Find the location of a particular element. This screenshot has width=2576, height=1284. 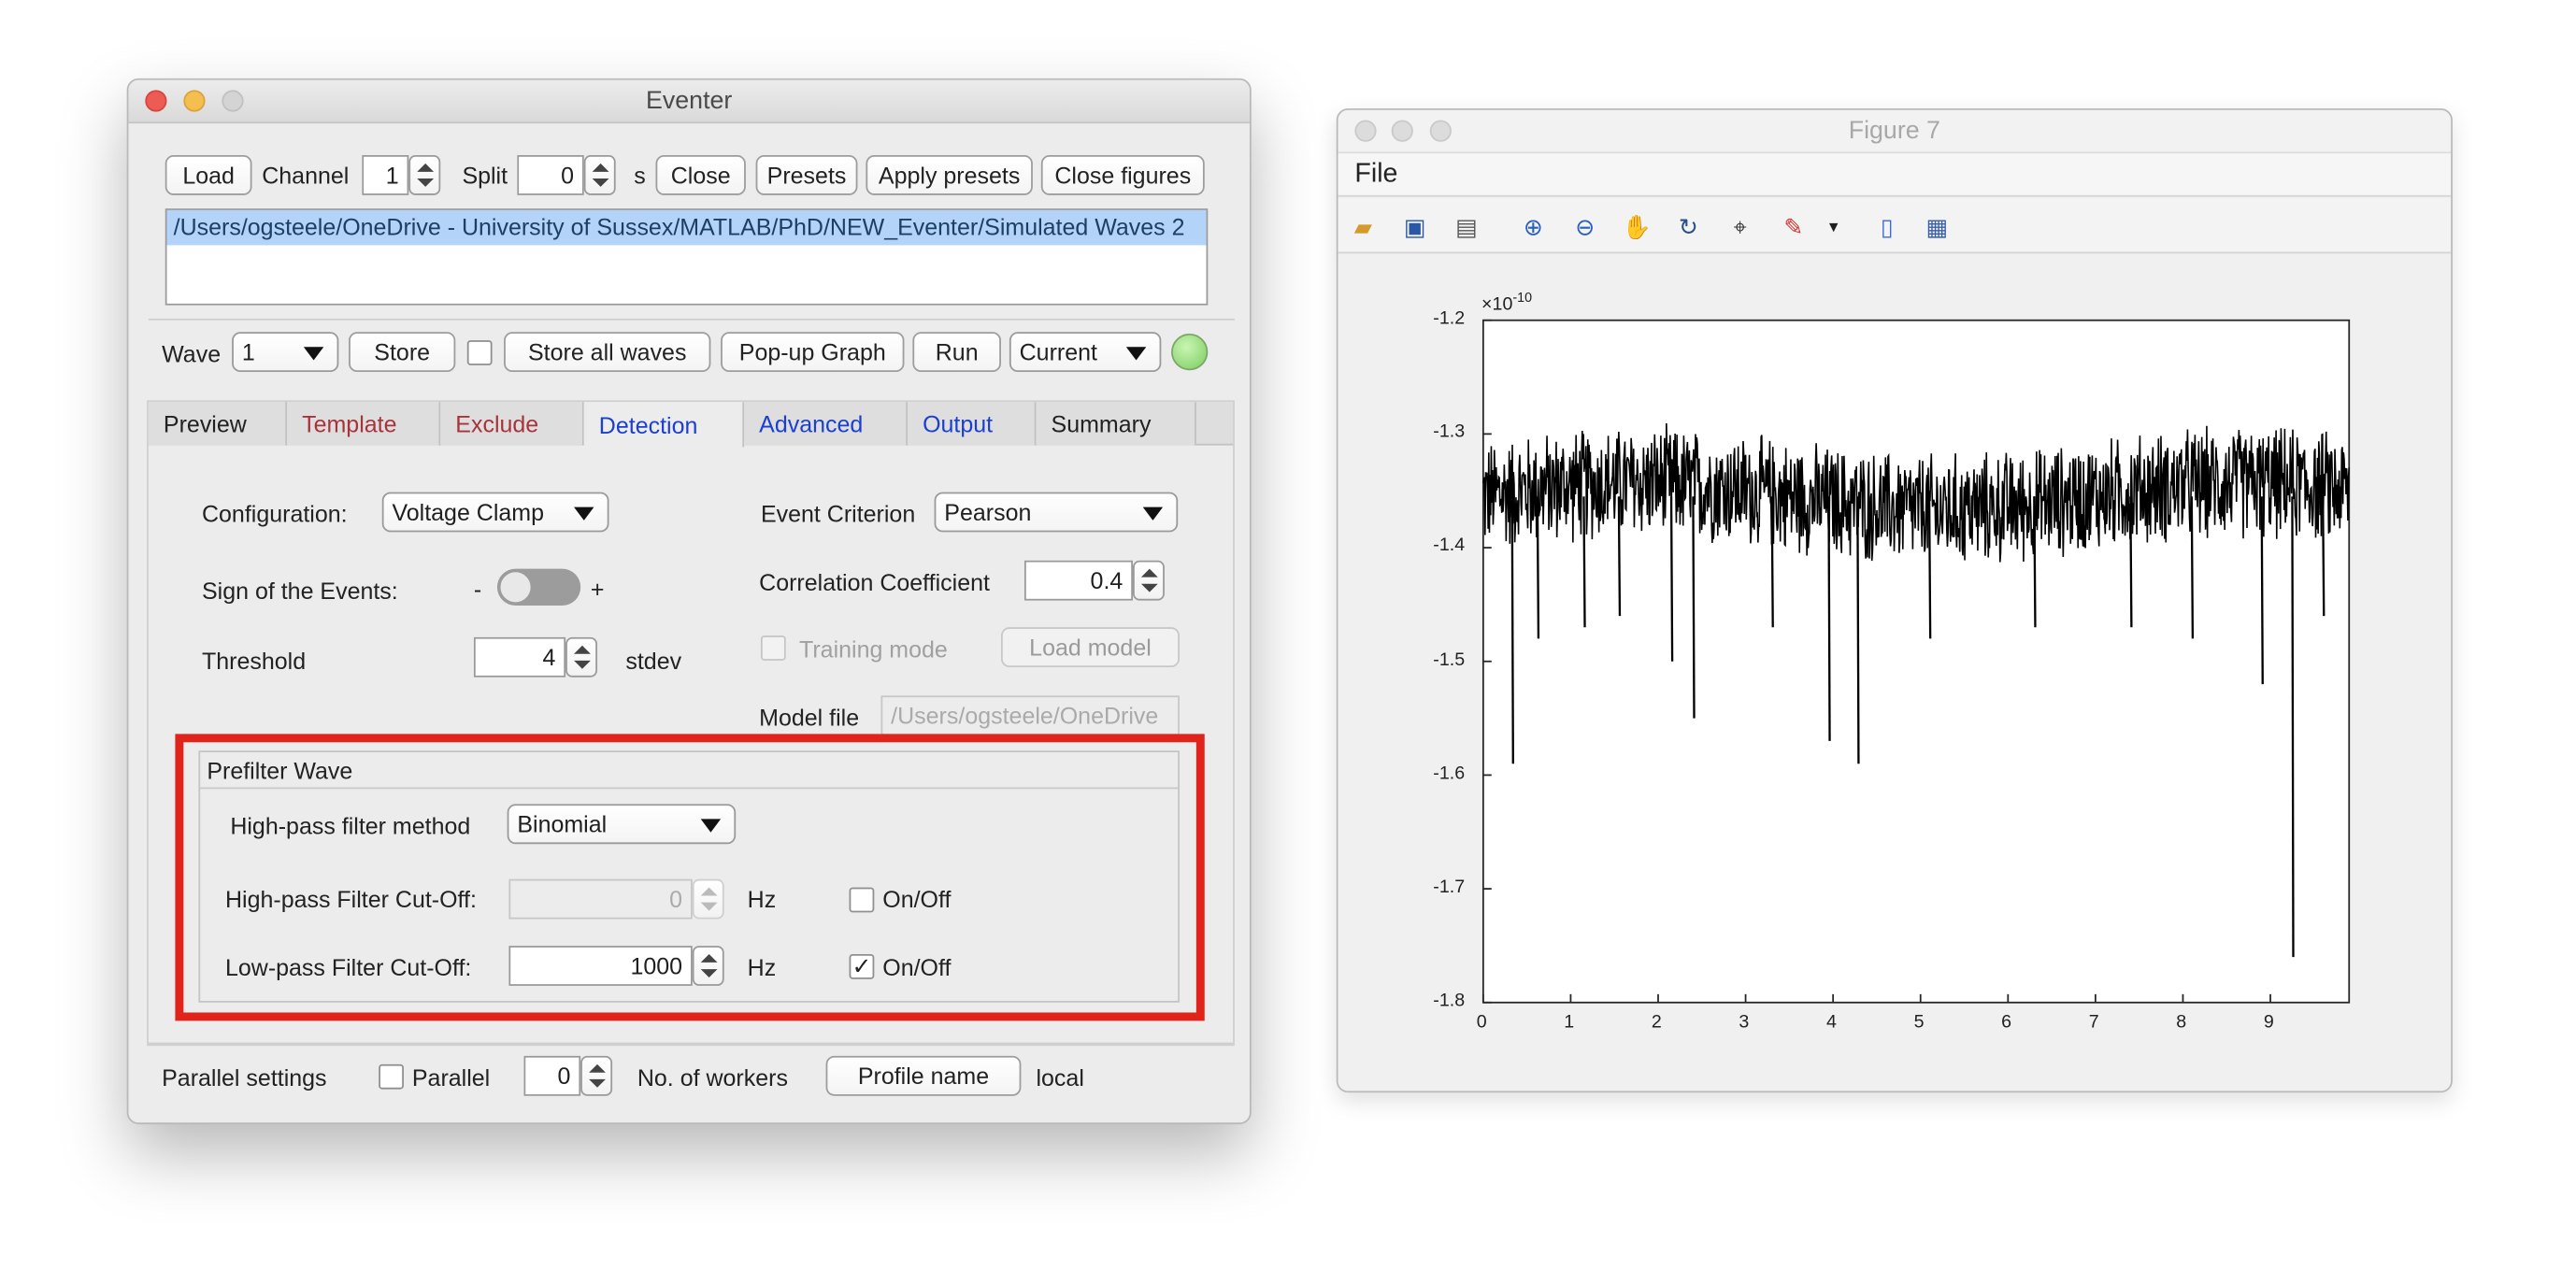

legend-icon: ▦ is located at coordinates (1937, 227).